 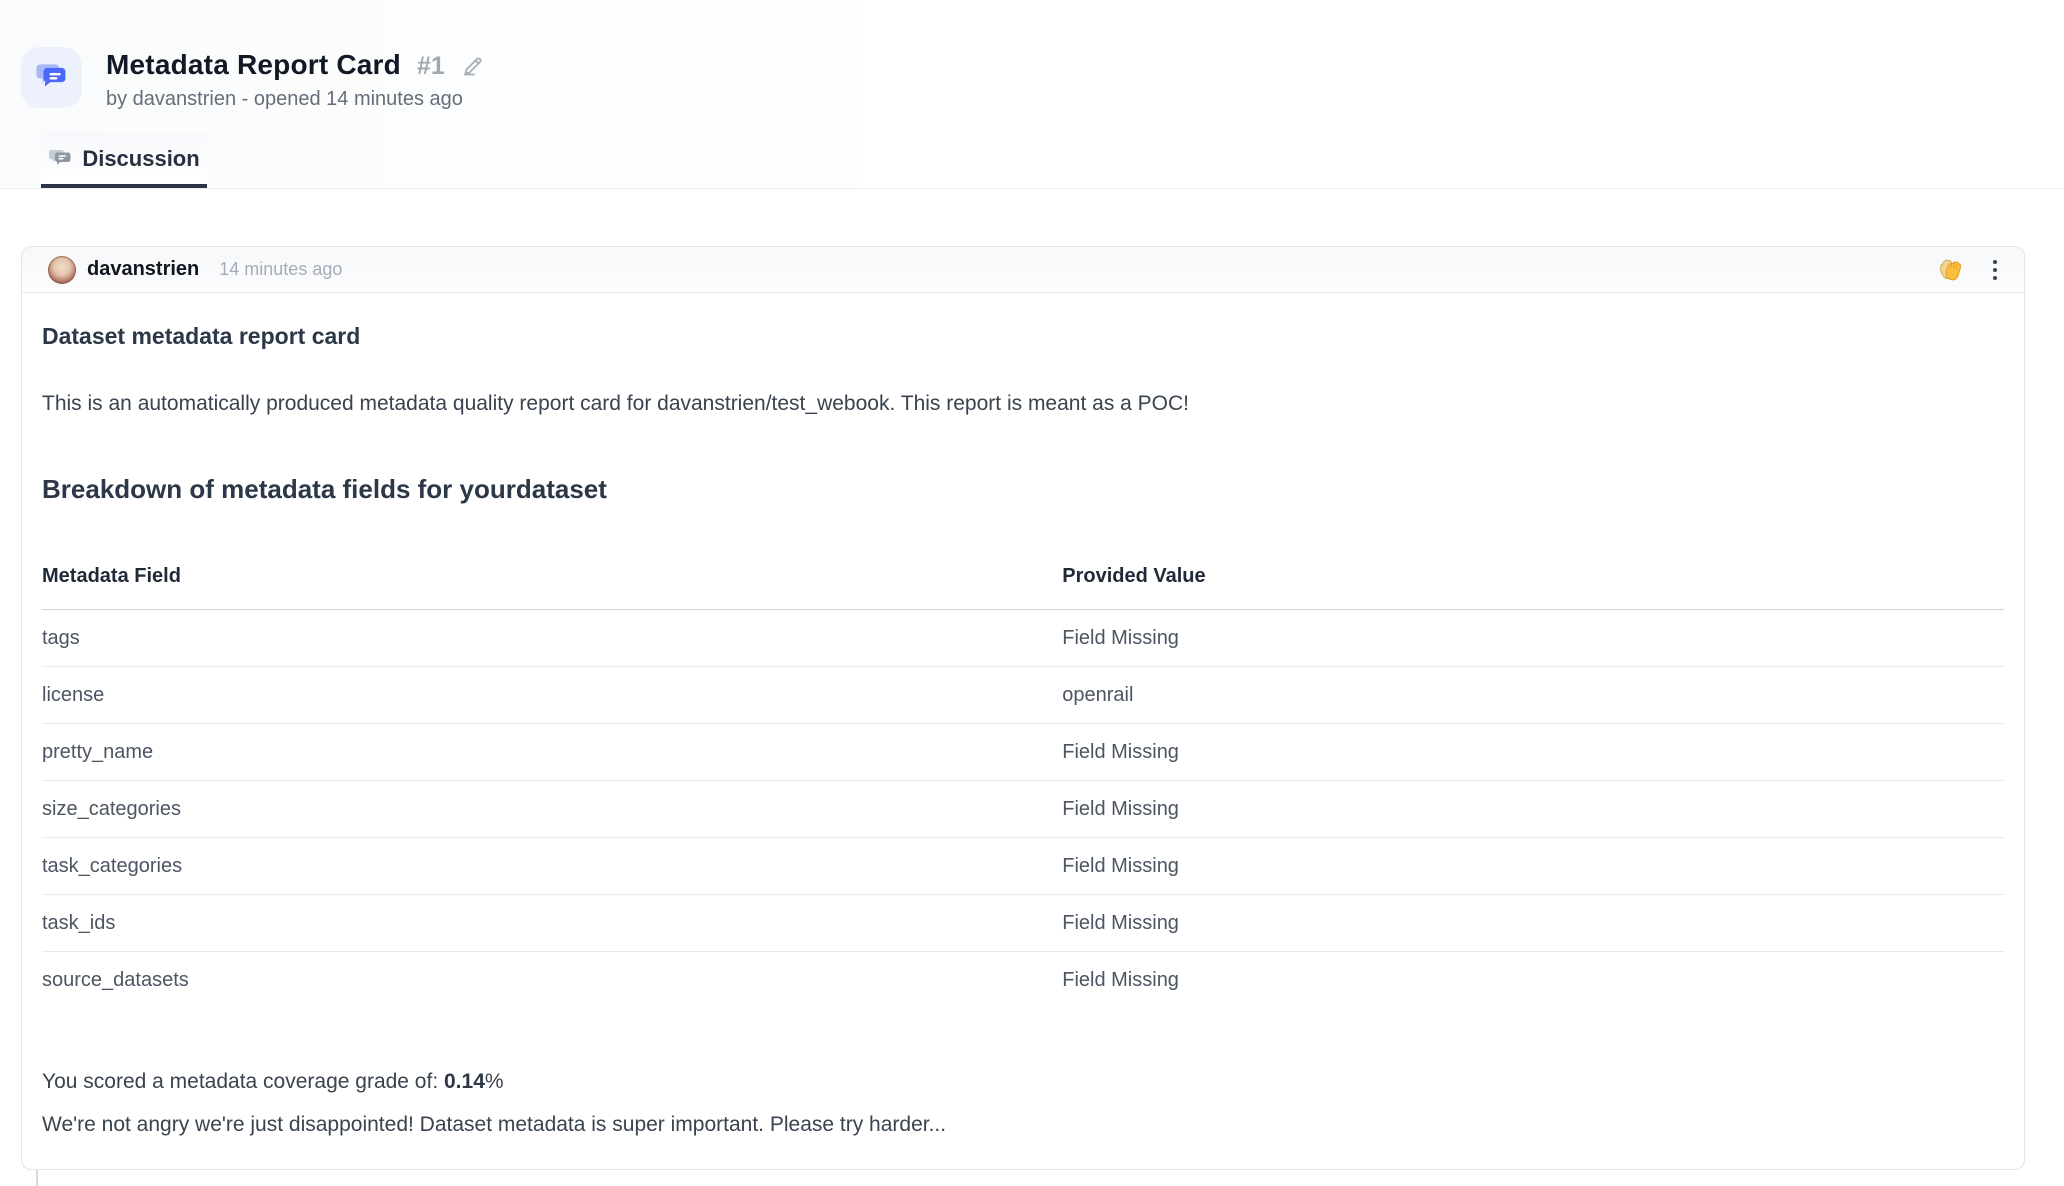 What do you see at coordinates (243, 1081) in the screenshot?
I see `score-prefix: You scored a metadata coverage grade of:` at bounding box center [243, 1081].